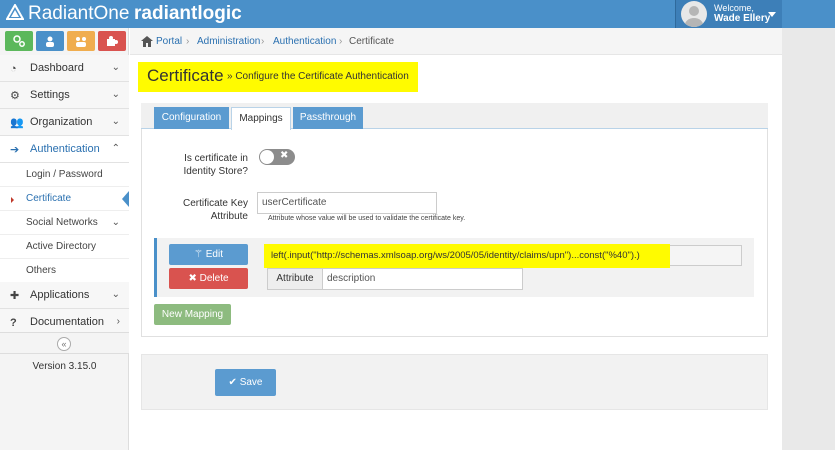 Image resolution: width=835 pixels, height=450 pixels. Describe the element at coordinates (251, 382) in the screenshot. I see `save-label: Save` at that location.